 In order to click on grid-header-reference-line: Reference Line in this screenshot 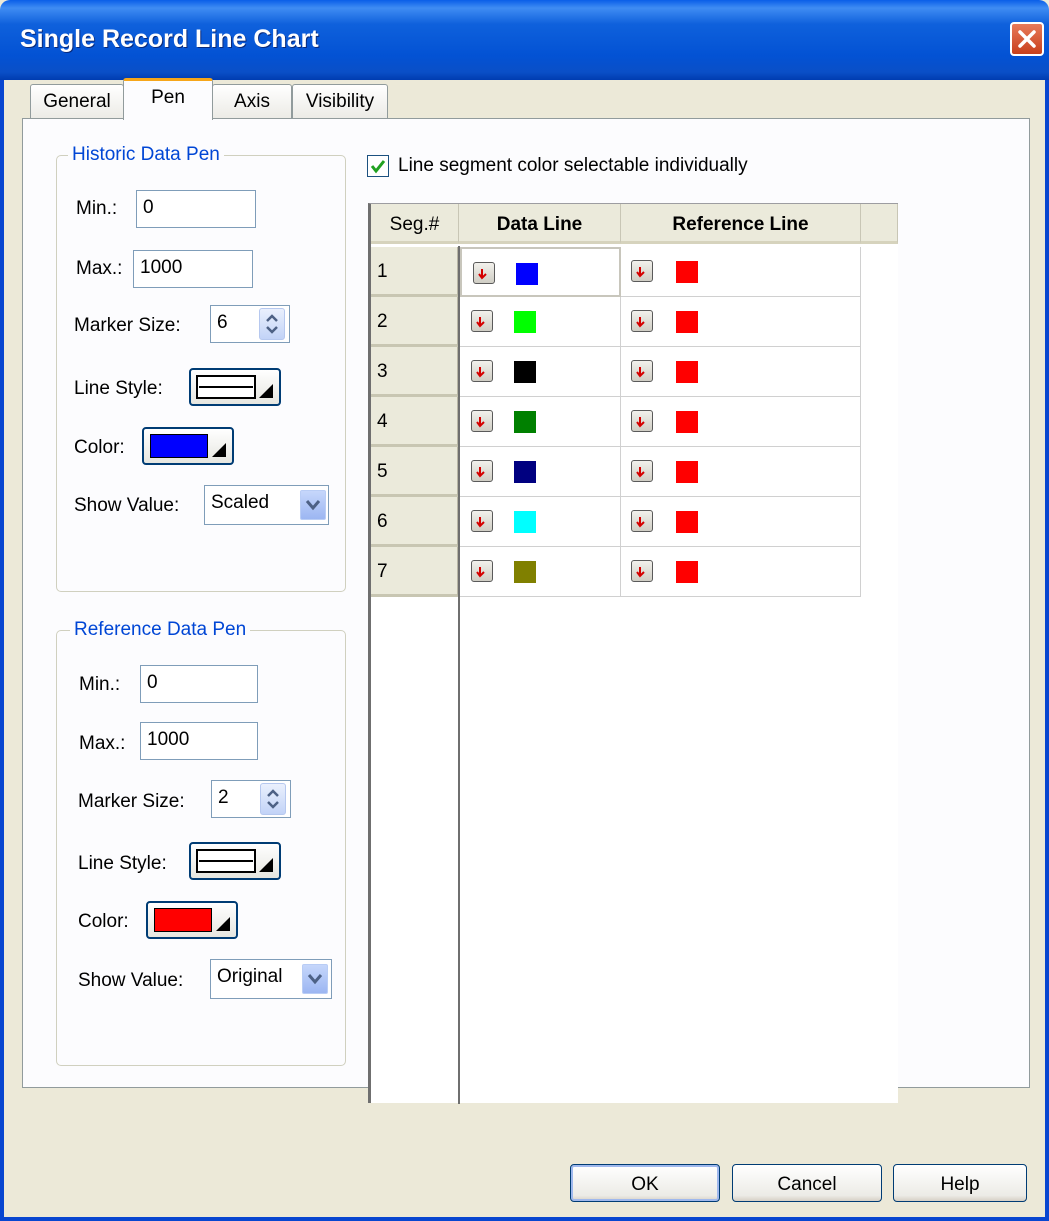, I will do `click(741, 224)`.